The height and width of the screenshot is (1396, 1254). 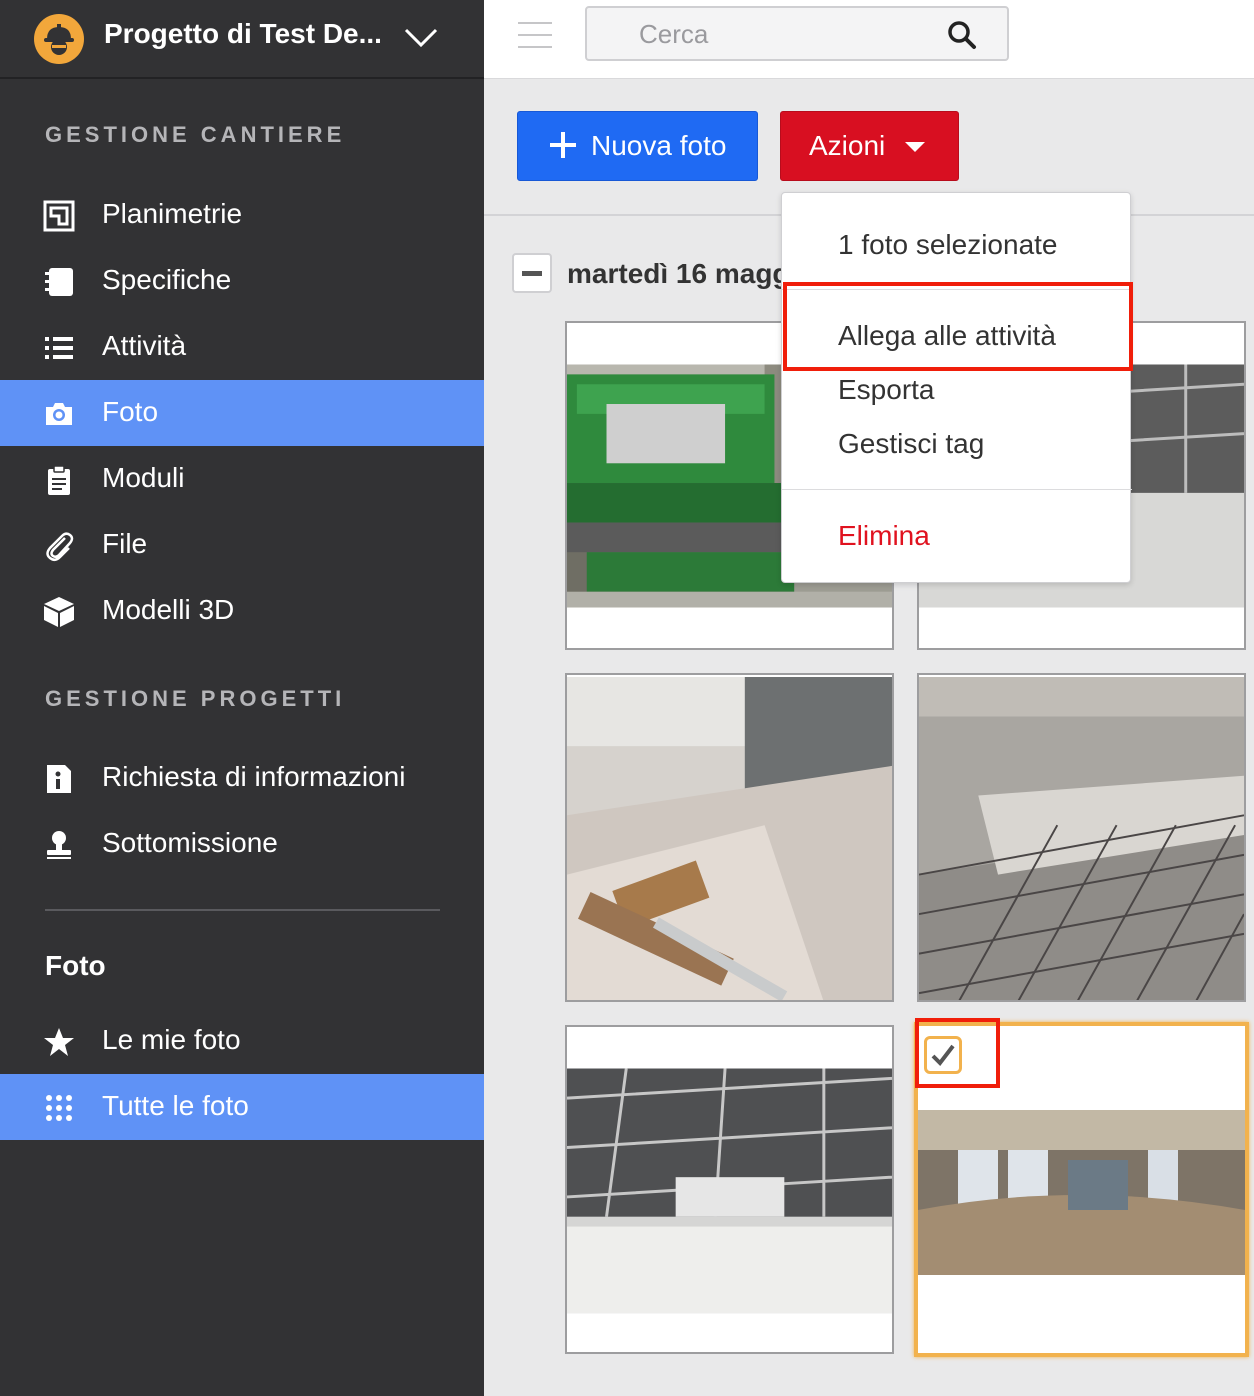 I want to click on sidebar-item-attivita: Attività, so click(x=242, y=347).